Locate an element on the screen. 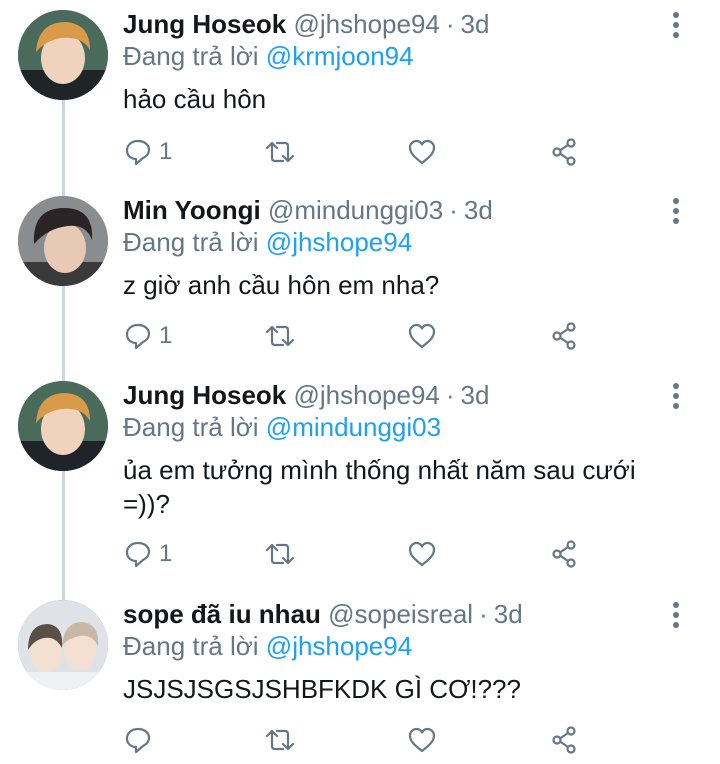 This screenshot has height=764, width=720. replying-to: Đang trả lời @mindunggi03 is located at coordinates (391, 427).